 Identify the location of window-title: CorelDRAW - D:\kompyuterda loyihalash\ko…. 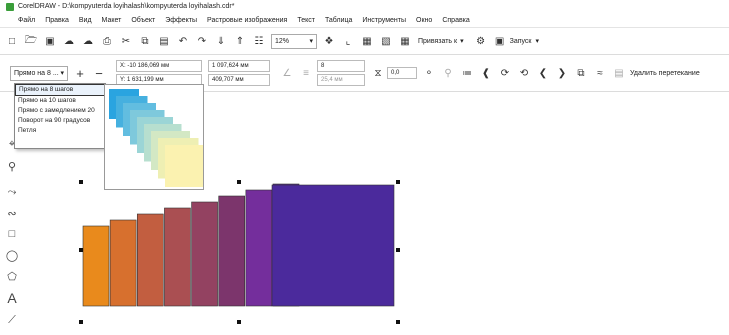
(126, 6).